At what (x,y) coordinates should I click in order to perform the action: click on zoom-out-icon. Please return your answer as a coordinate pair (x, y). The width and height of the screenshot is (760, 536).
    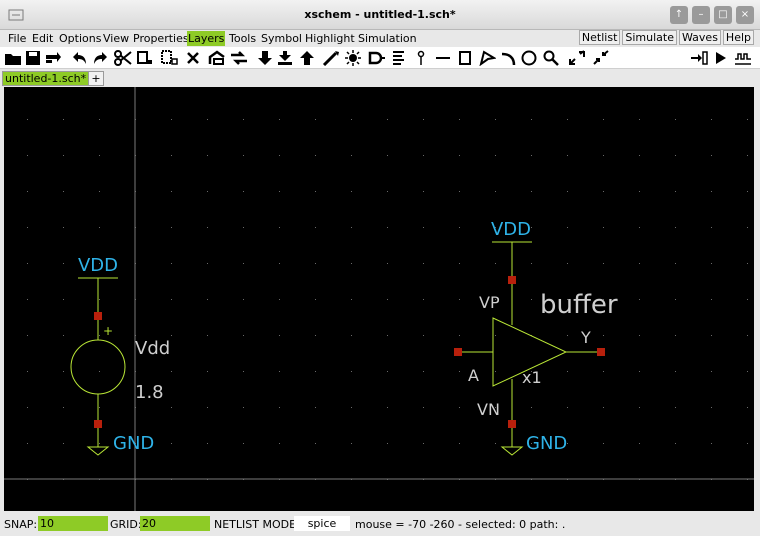
    Looking at the image, I should click on (601, 58).